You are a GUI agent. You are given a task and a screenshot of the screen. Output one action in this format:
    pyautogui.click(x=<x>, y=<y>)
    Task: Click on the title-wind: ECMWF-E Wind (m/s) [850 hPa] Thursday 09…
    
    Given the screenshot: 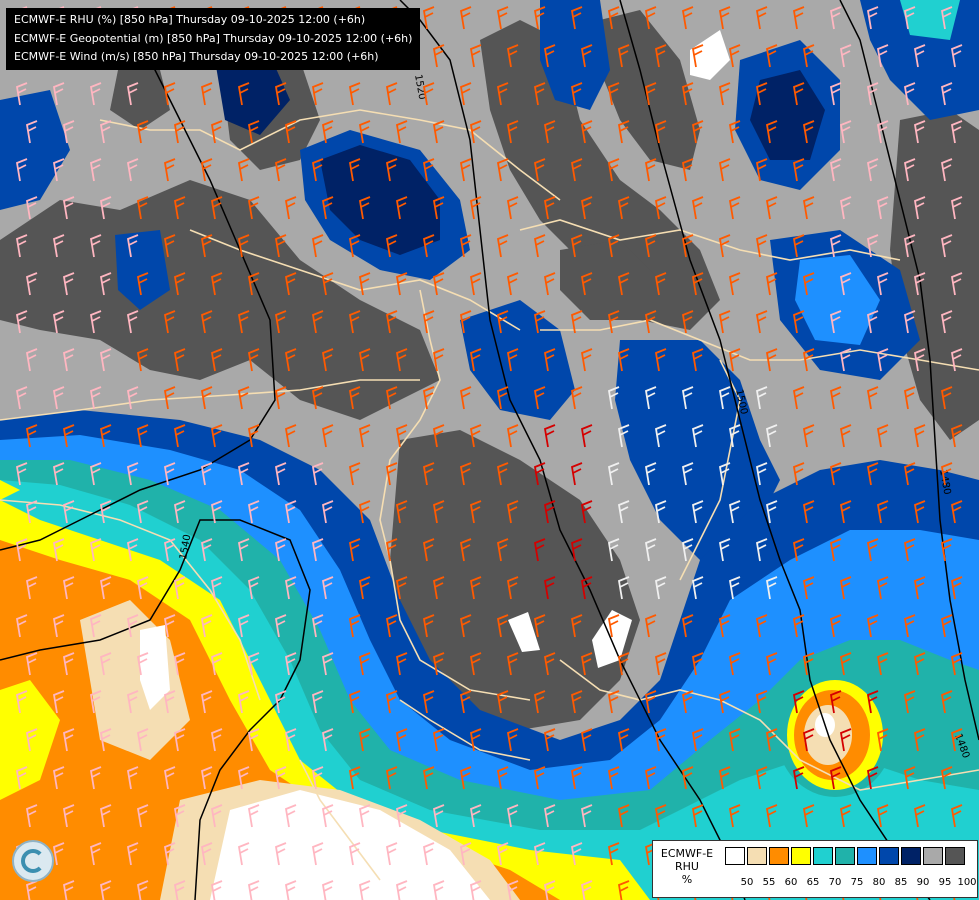 What is the action you would take?
    pyautogui.click(x=196, y=56)
    